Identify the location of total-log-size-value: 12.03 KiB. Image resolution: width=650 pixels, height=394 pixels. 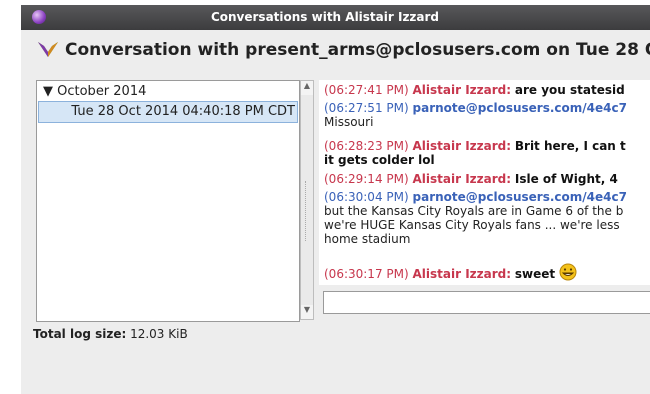
(157, 334).